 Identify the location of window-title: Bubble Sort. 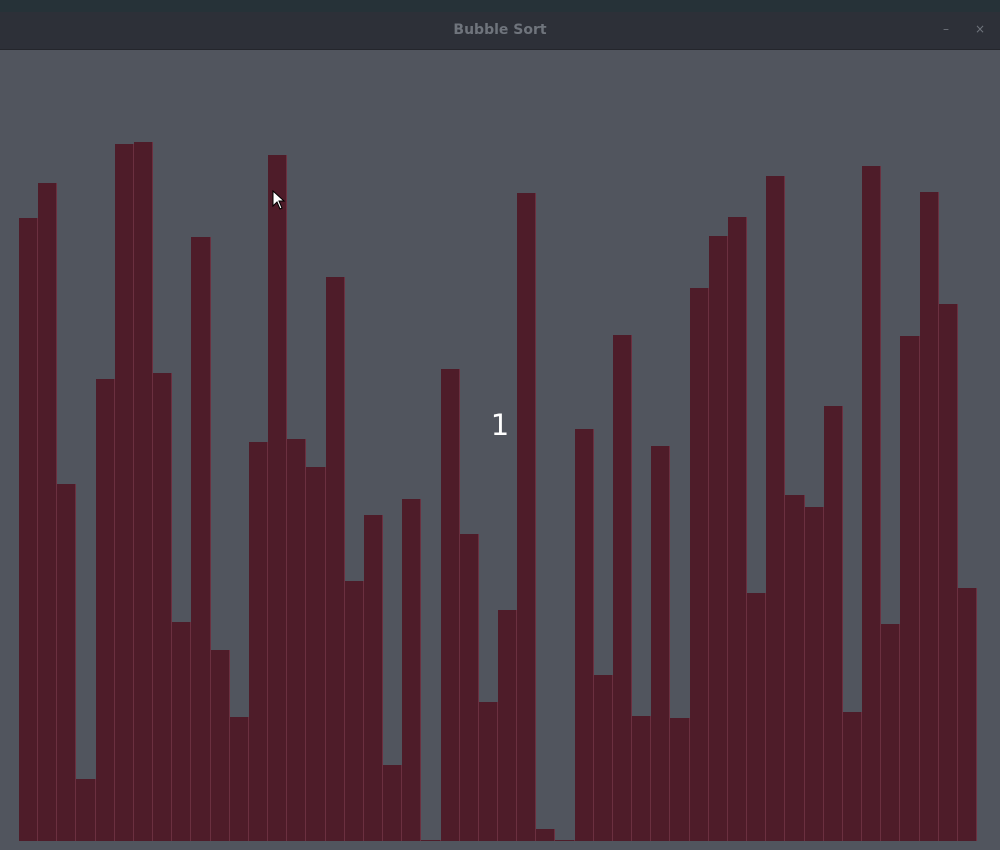
(500, 30).